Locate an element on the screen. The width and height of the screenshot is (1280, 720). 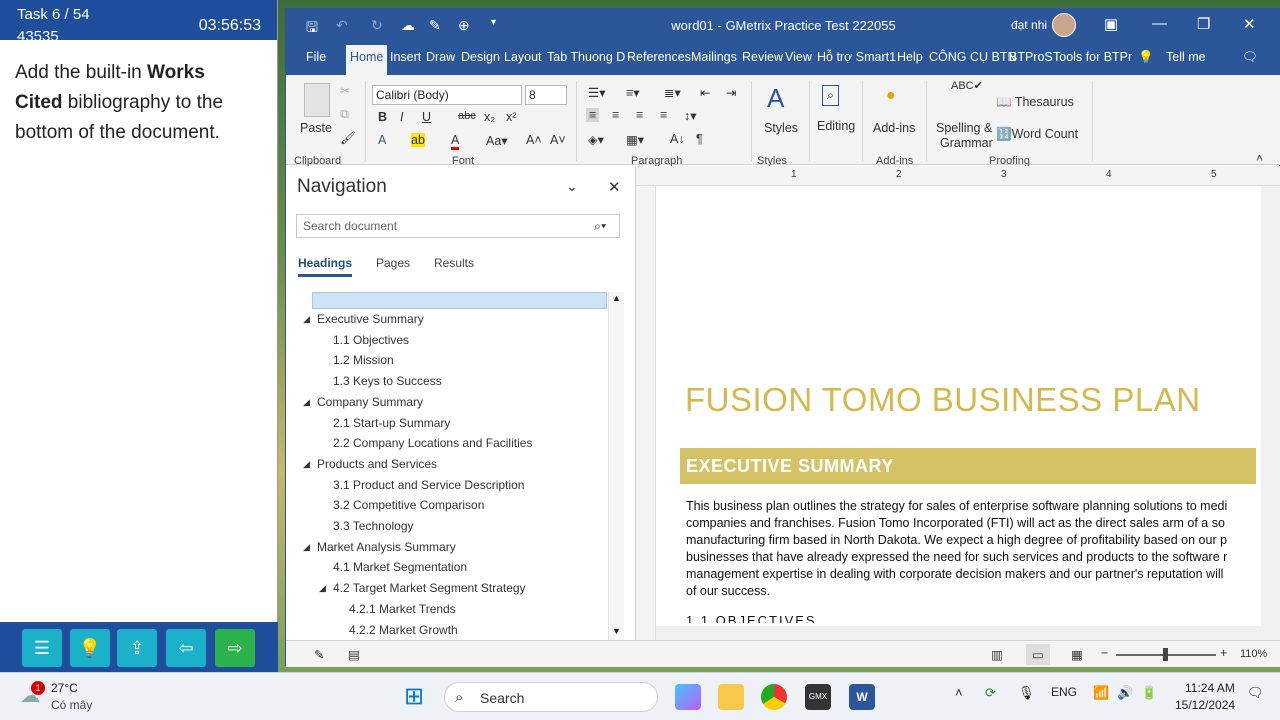
web-layout-icon: ▦ is located at coordinates (1077, 654).